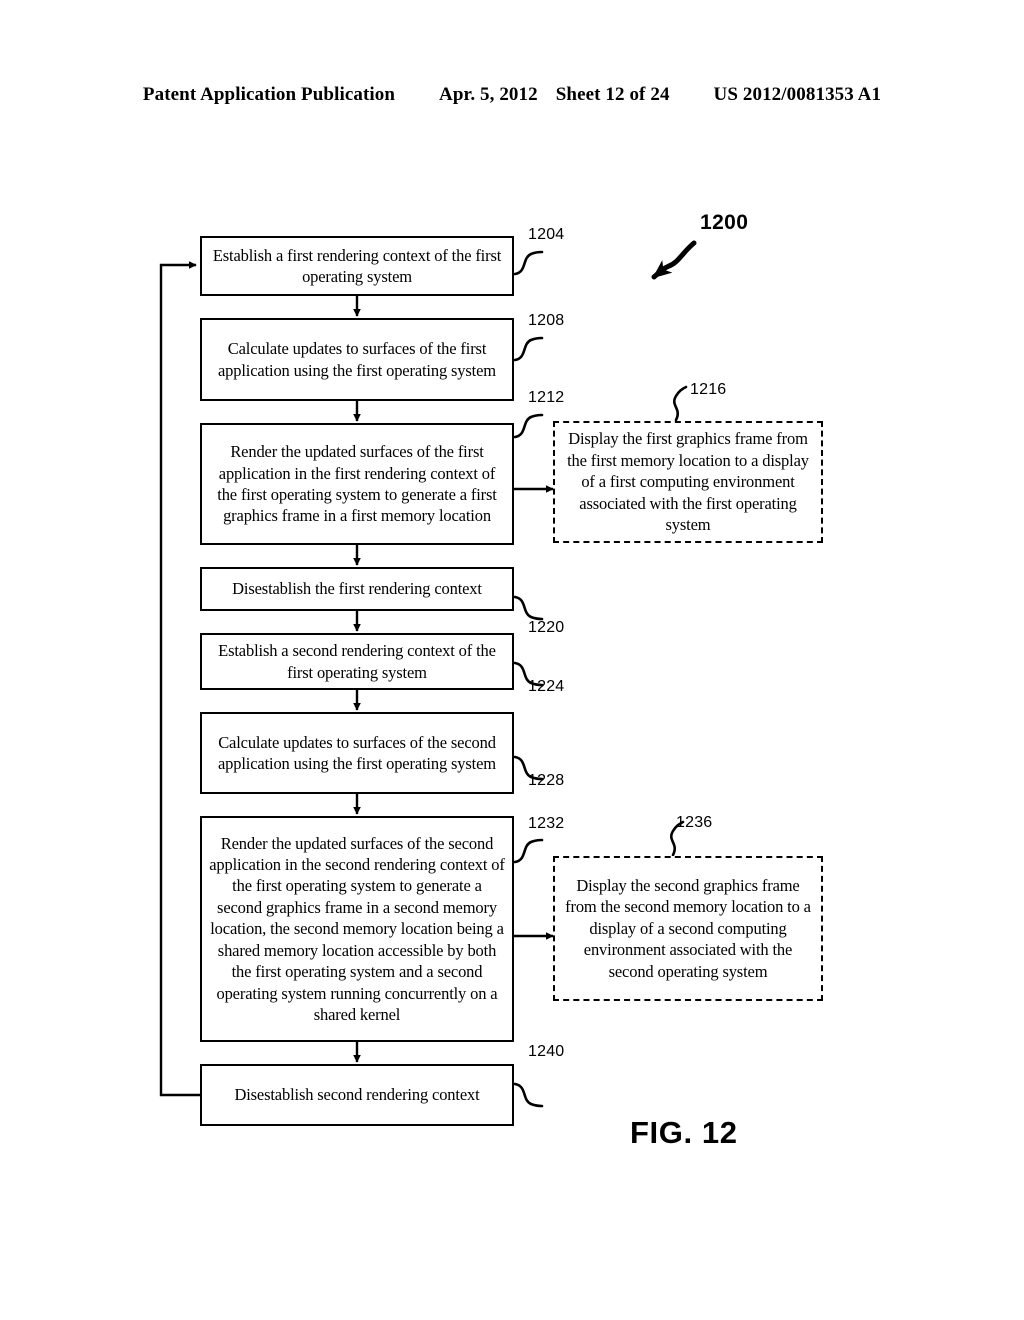 Image resolution: width=1024 pixels, height=1320 pixels. What do you see at coordinates (546, 1051) in the screenshot?
I see `reference-numeral-1240: 1240` at bounding box center [546, 1051].